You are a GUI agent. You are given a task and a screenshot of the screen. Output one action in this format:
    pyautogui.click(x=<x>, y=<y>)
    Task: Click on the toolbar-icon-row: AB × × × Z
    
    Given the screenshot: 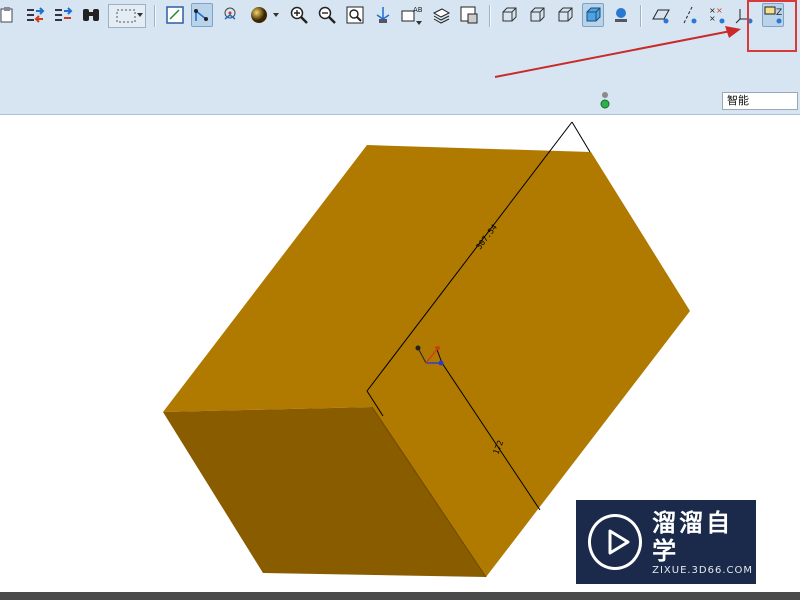 What is the action you would take?
    pyautogui.click(x=400, y=16)
    